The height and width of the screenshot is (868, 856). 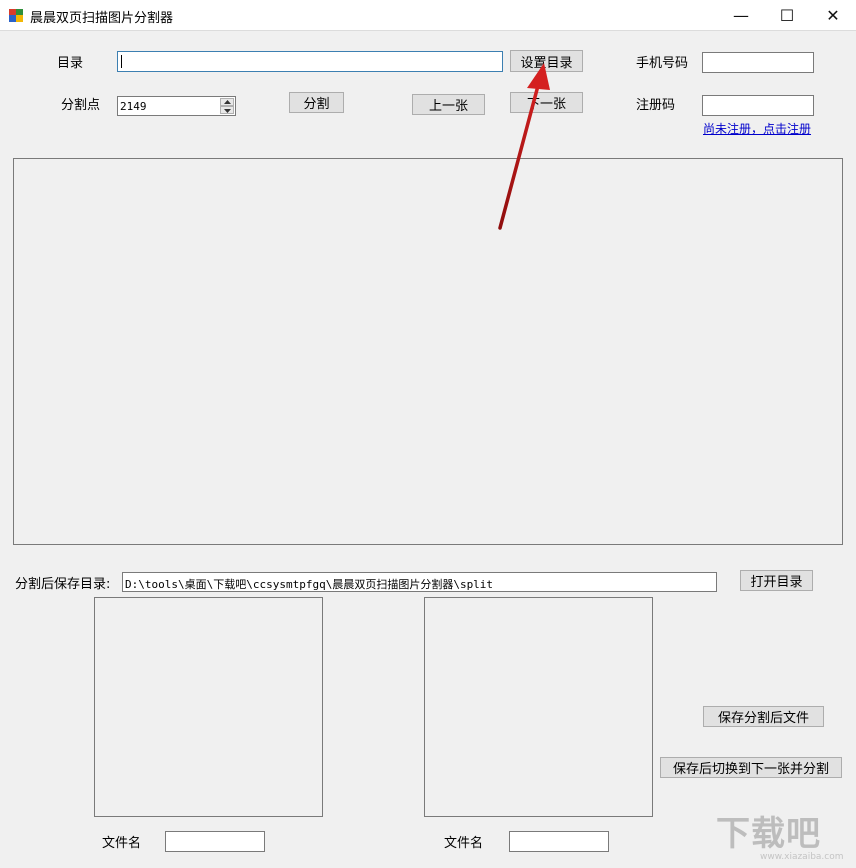 I want to click on output-directory-label: 分割后保存目录:, so click(x=63, y=584).